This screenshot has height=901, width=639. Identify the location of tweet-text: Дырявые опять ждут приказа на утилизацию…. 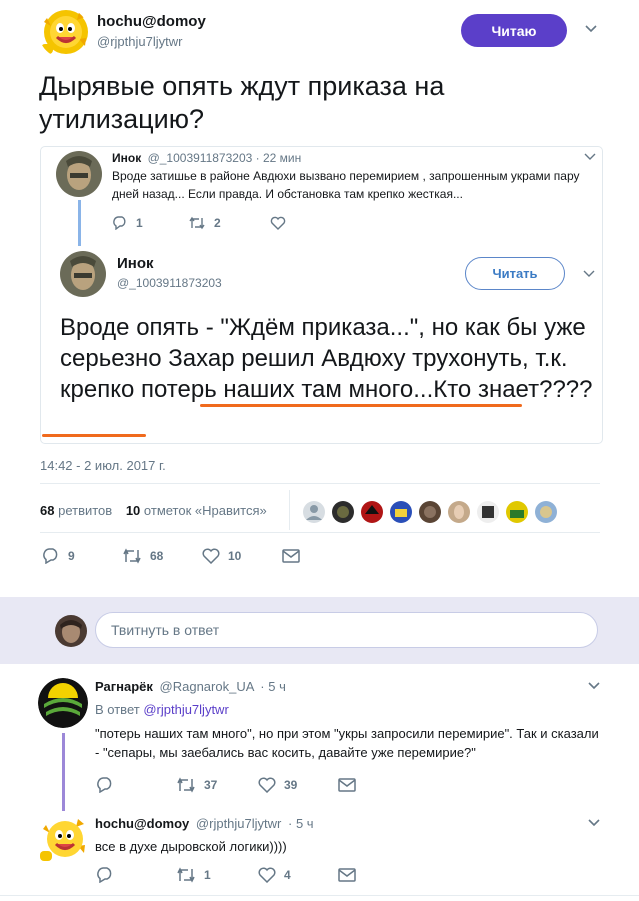
(242, 102).